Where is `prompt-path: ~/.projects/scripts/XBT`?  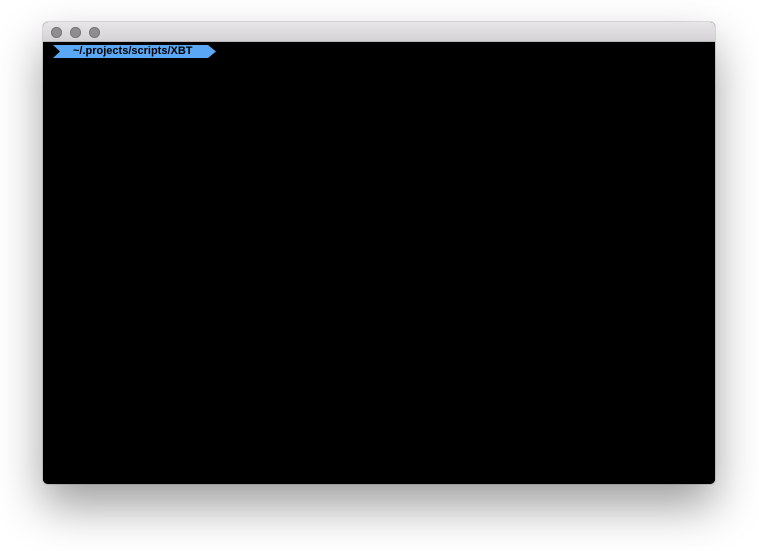
prompt-path: ~/.projects/scripts/XBT is located at coordinates (133, 51).